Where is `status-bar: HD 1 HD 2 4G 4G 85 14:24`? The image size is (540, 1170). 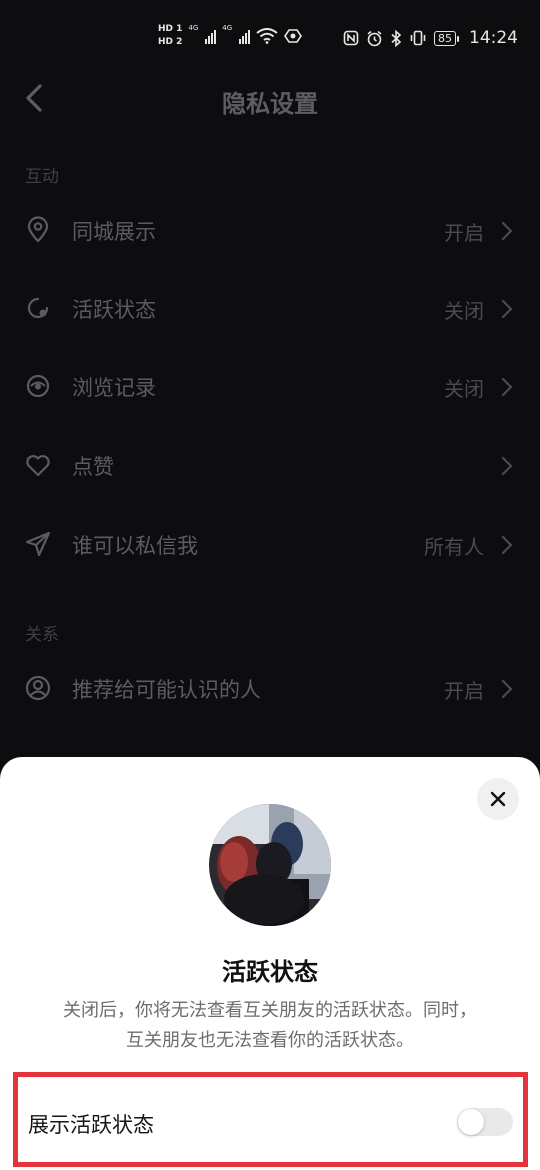
status-bar: HD 1 HD 2 4G 4G 85 14:24 is located at coordinates (270, 39).